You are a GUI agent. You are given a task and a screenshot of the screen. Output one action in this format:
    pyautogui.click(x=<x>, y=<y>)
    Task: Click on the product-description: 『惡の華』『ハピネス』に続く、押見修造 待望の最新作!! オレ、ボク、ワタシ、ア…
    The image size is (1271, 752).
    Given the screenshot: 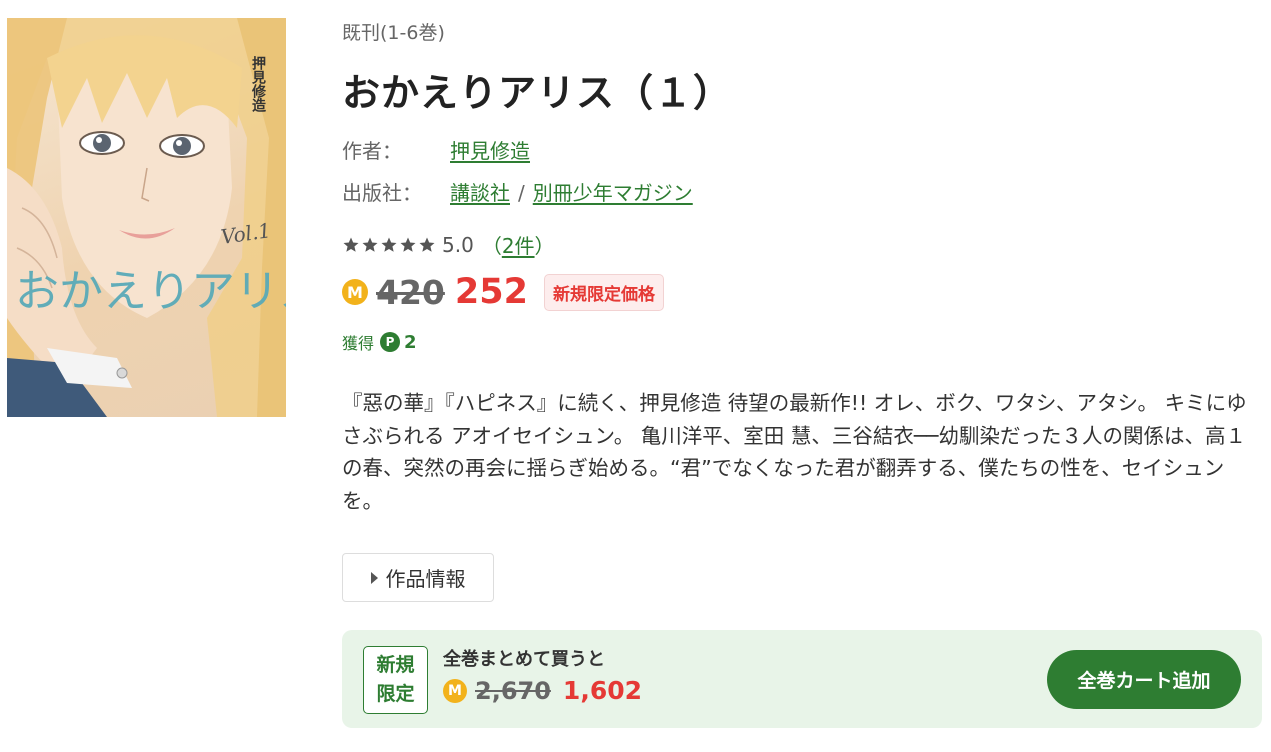 What is the action you would take?
    pyautogui.click(x=794, y=452)
    